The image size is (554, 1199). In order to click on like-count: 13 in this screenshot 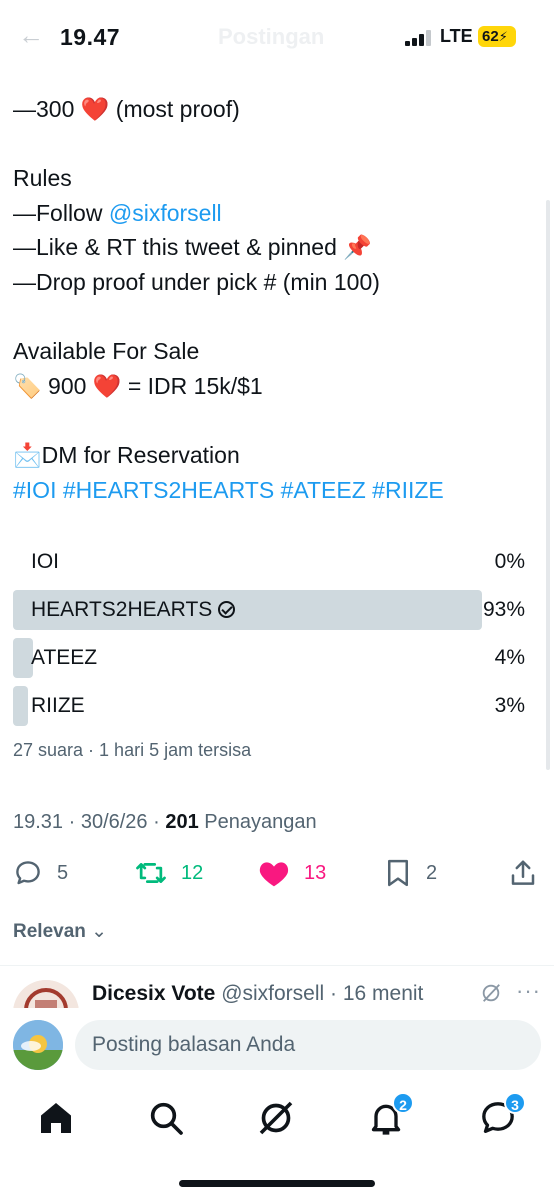, I will do `click(315, 872)`.